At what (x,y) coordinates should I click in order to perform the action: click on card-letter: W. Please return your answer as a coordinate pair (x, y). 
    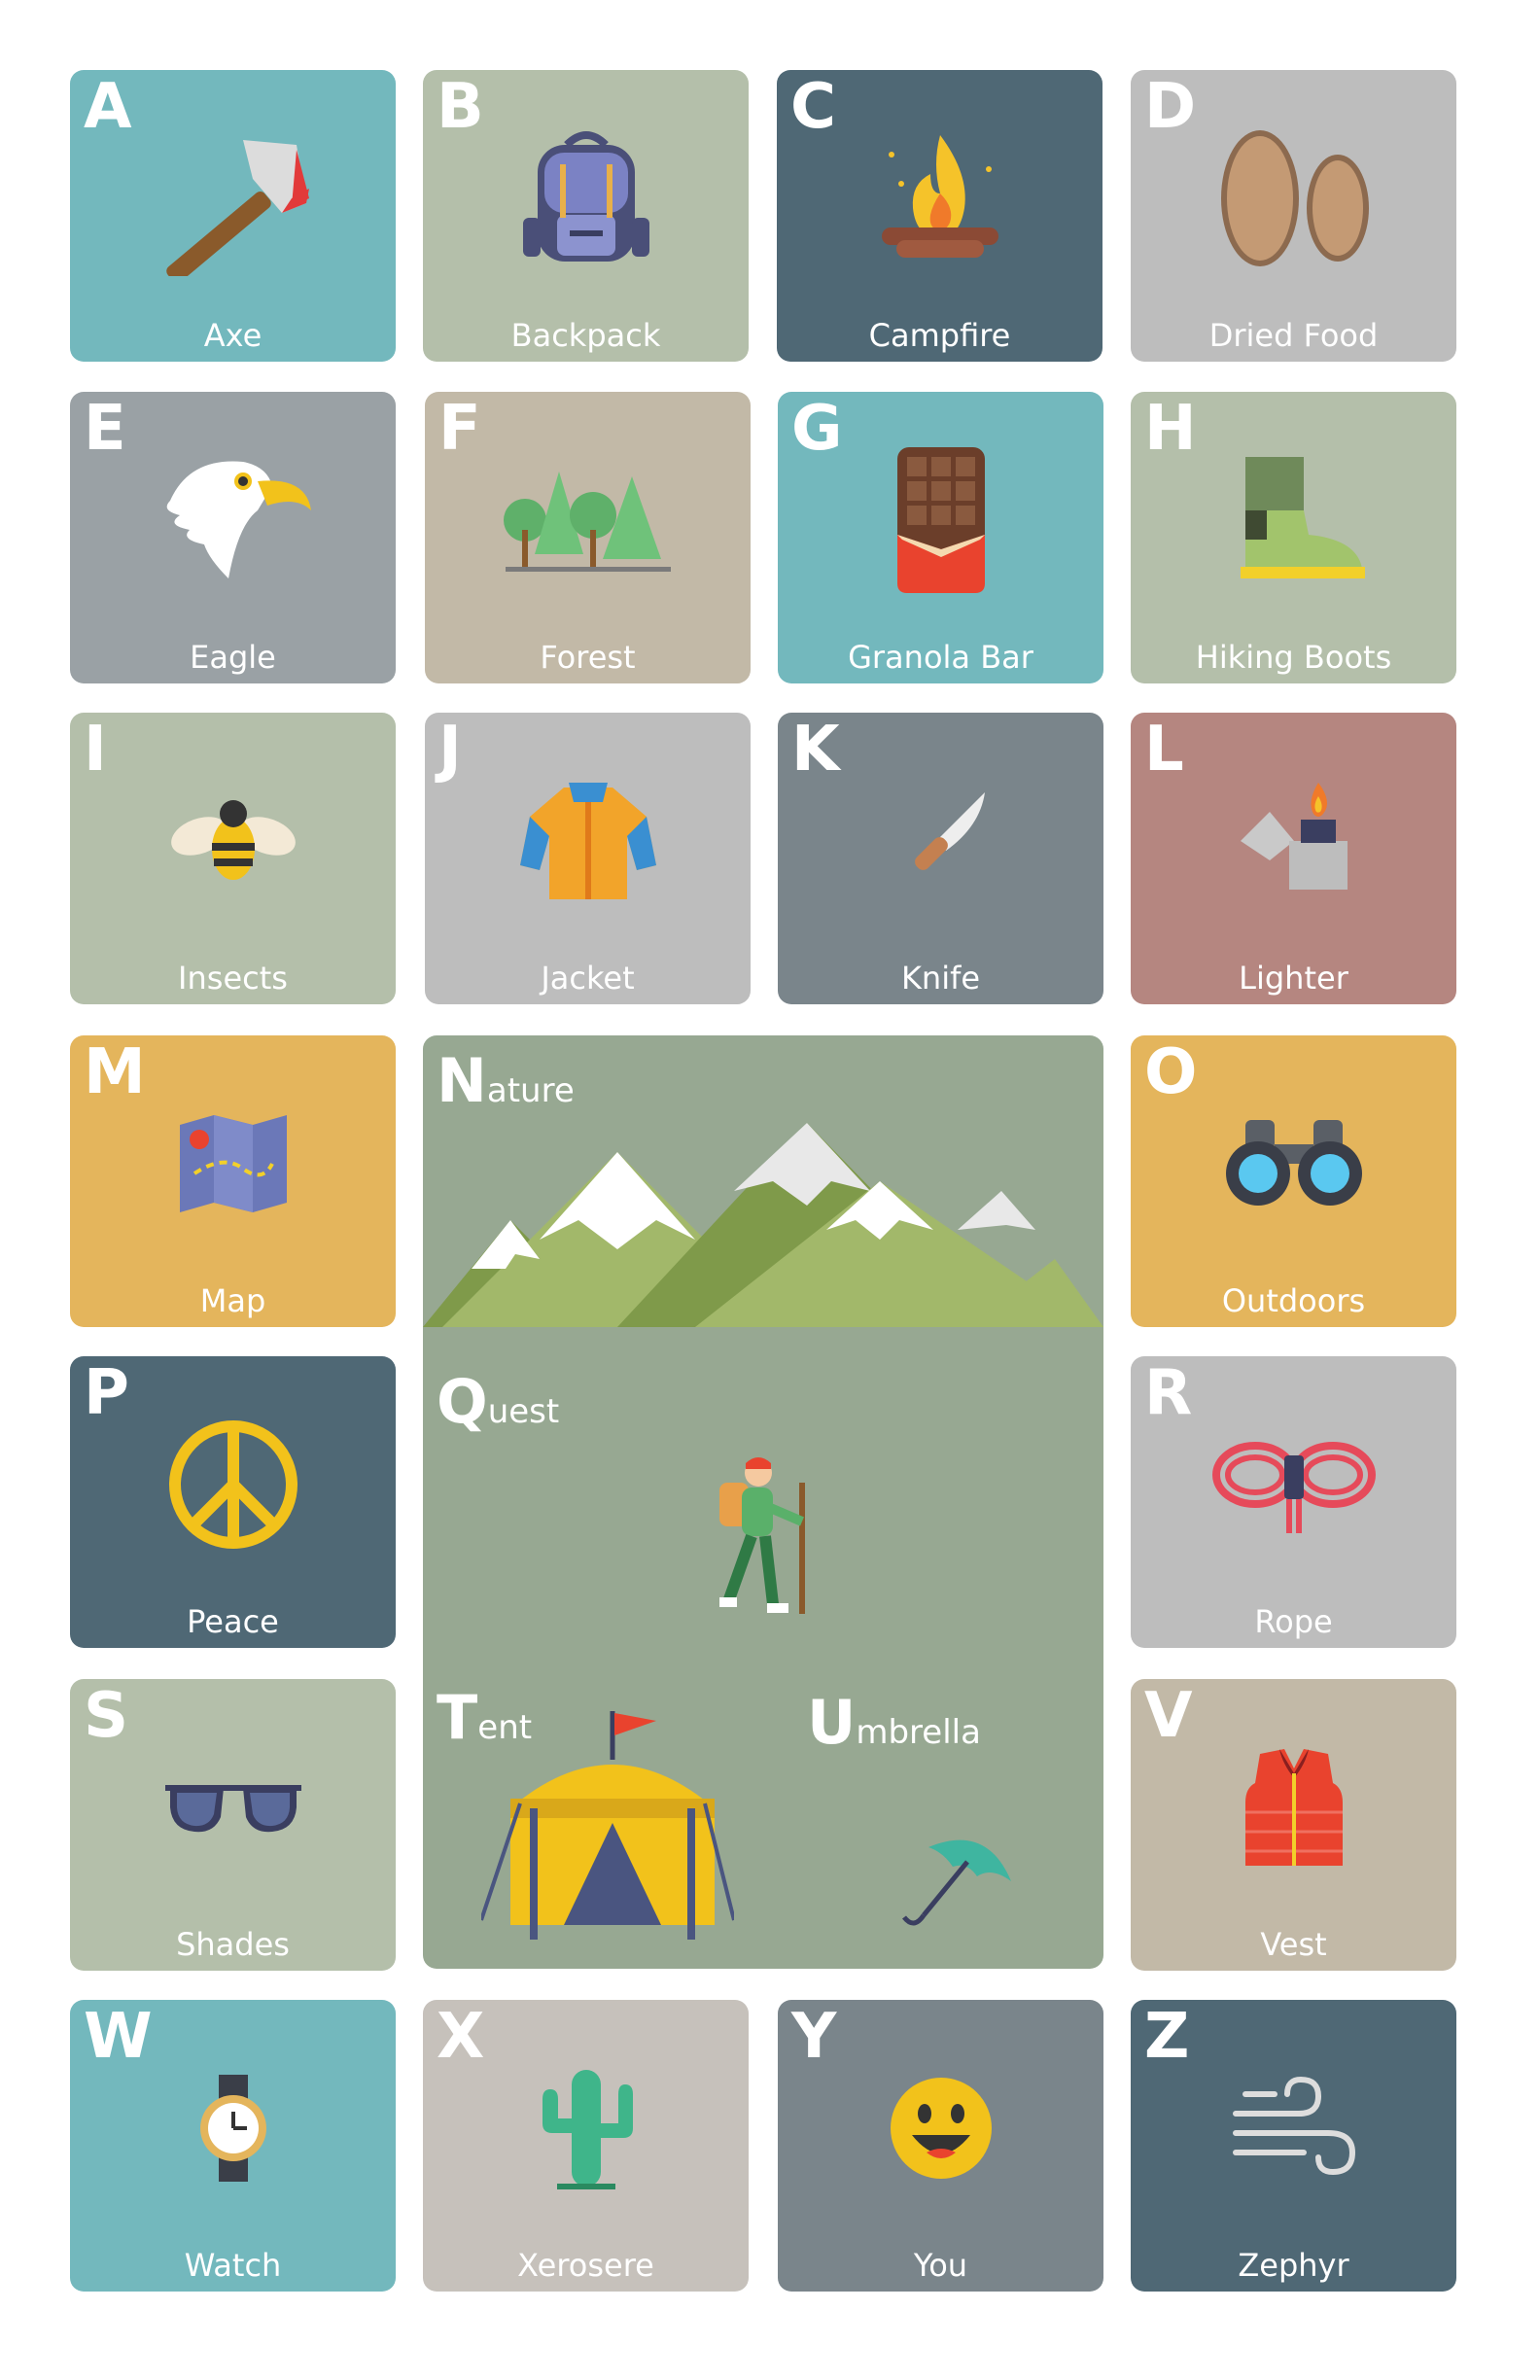
    Looking at the image, I should click on (118, 2037).